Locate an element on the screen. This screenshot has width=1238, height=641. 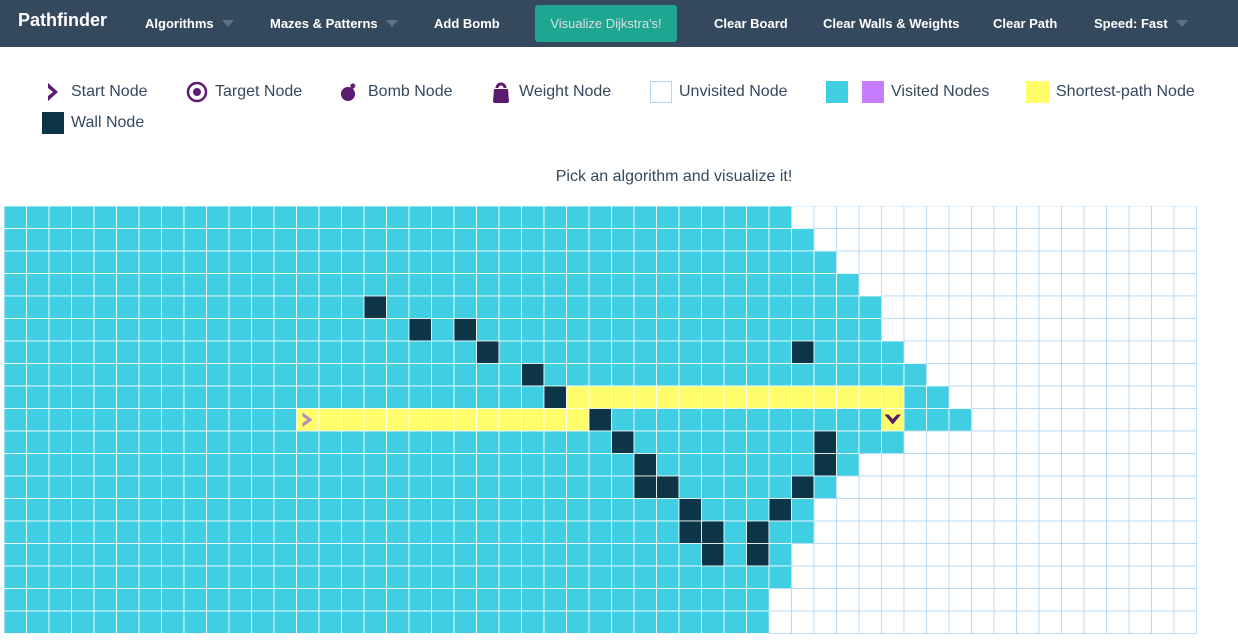
clear-path-button: Clear Path is located at coordinates (1025, 23).